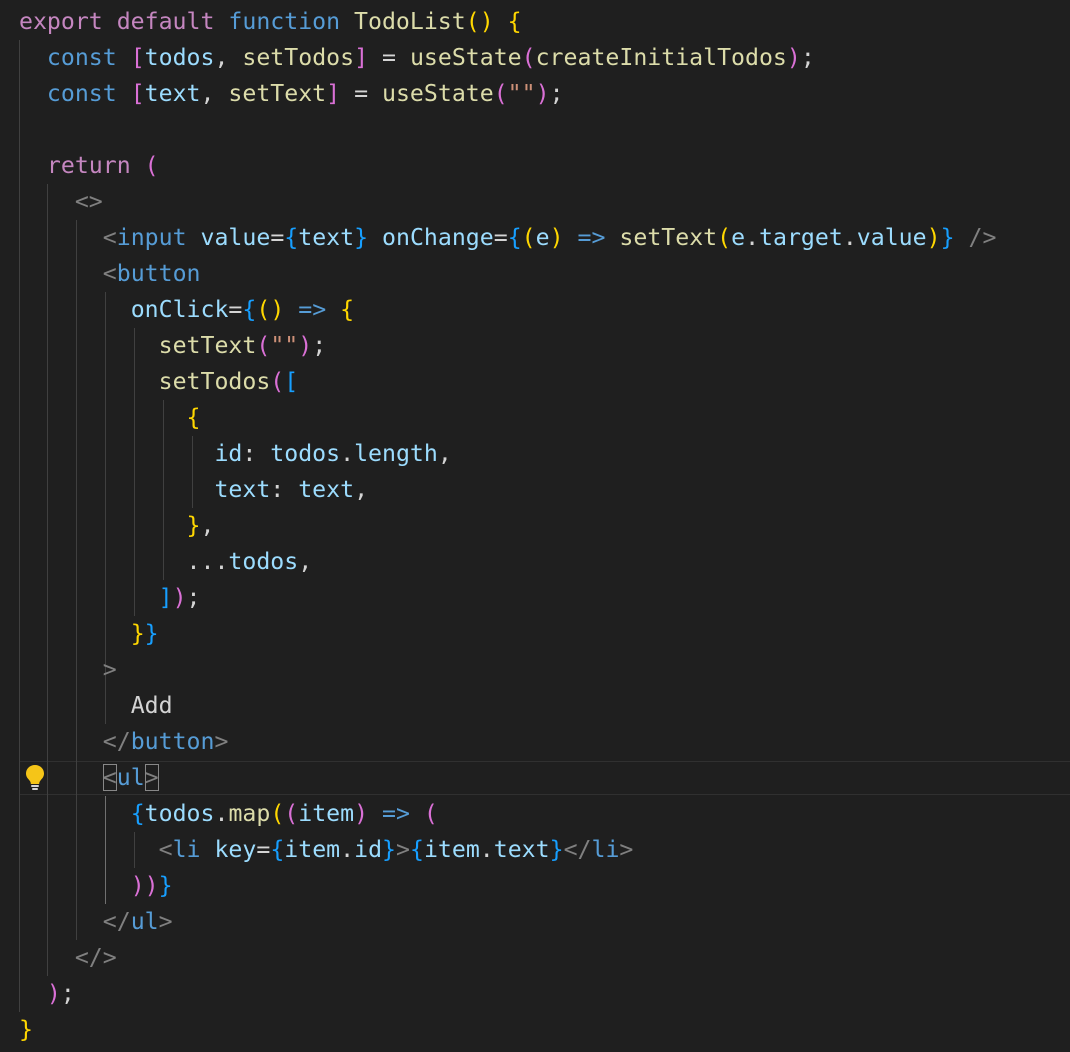  Describe the element at coordinates (521, 93) in the screenshot. I see `code-token: ""` at that location.